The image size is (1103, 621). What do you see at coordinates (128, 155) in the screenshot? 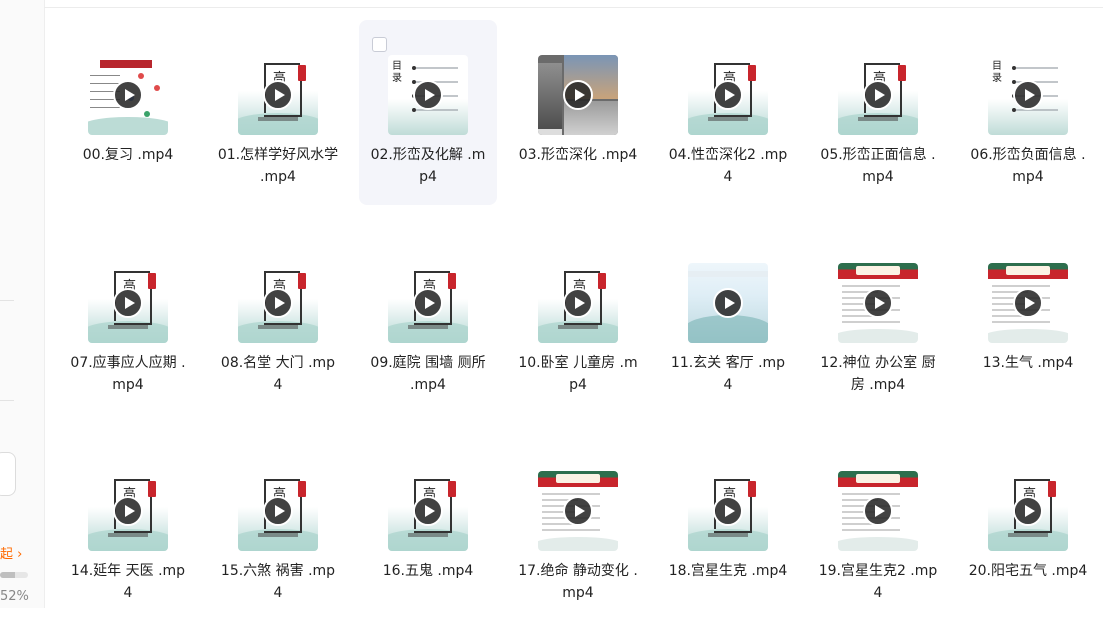
I see `file-name: 00.复习 .mp4` at bounding box center [128, 155].